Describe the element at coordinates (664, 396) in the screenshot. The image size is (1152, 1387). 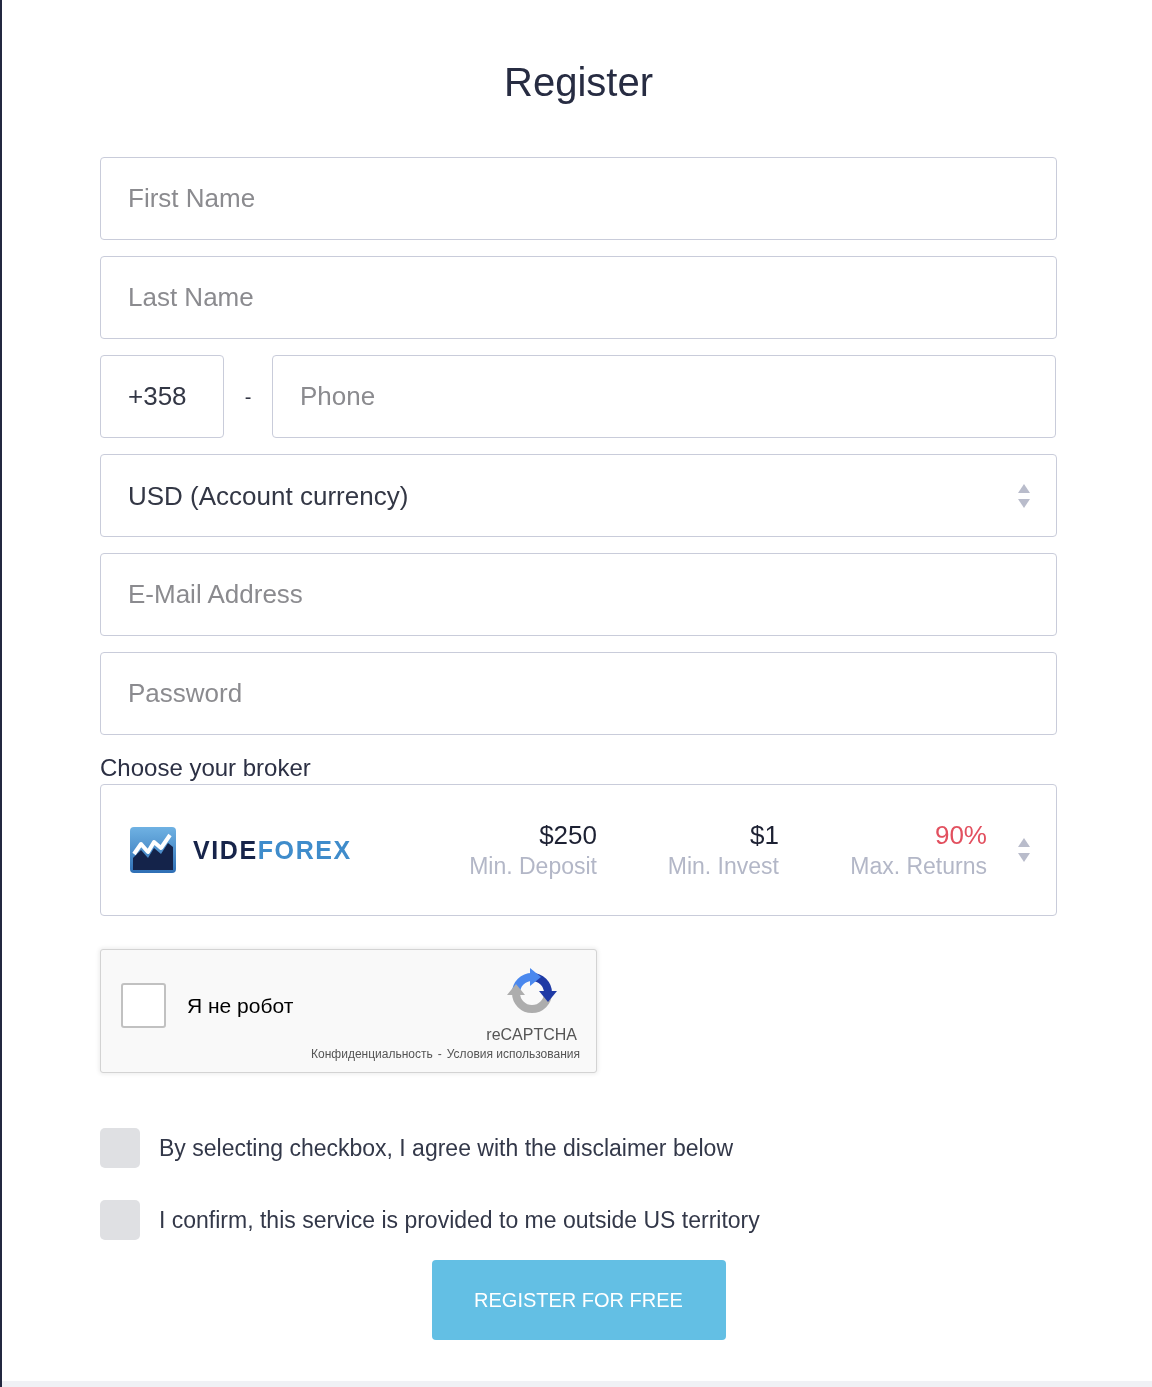
I see `phone-field: Phone` at that location.